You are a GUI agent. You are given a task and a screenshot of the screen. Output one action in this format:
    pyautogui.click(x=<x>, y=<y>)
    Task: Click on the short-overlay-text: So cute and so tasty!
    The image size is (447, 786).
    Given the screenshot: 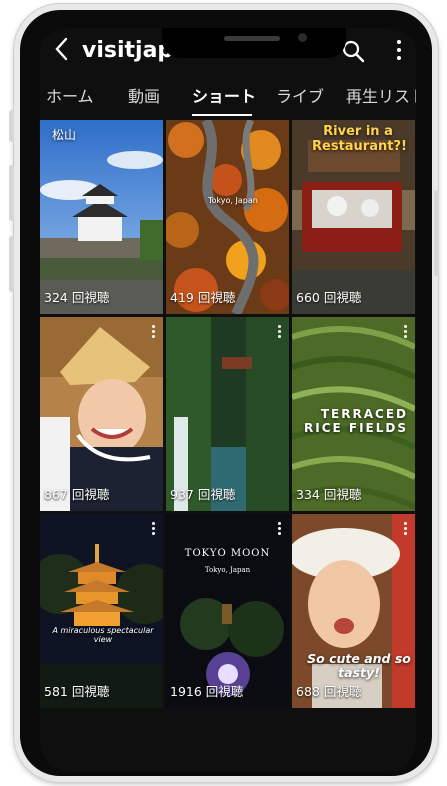 What is the action you would take?
    pyautogui.click(x=359, y=665)
    